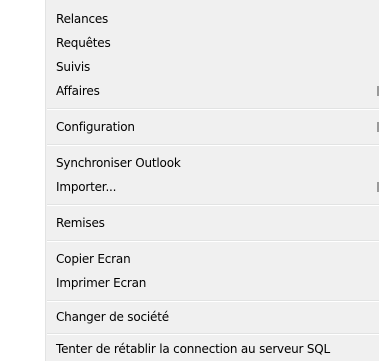 The width and height of the screenshot is (381, 361). What do you see at coordinates (95, 127) in the screenshot?
I see `menu-item-label: Configuration` at bounding box center [95, 127].